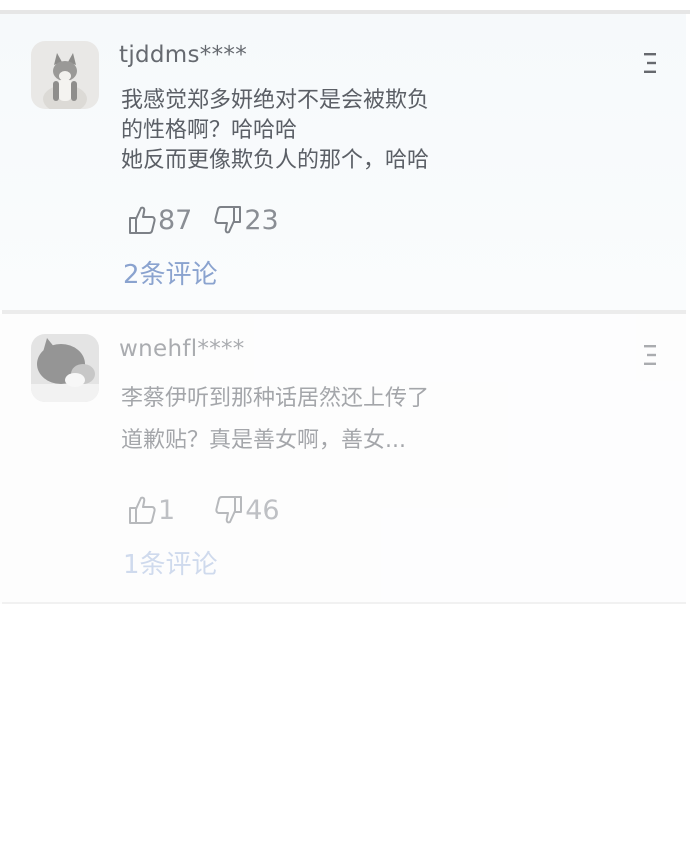  I want to click on reaction-bar: 87 23, so click(214, 220).